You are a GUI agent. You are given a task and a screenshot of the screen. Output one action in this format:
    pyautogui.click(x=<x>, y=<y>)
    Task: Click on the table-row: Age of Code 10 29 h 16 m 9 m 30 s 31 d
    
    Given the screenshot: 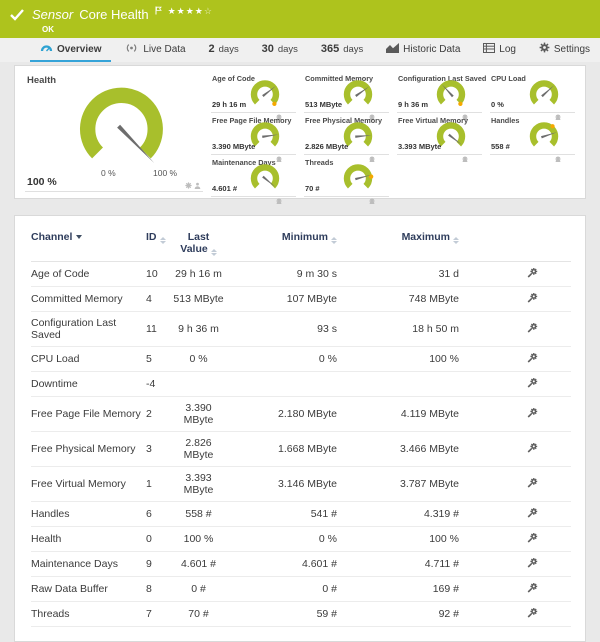 What is the action you would take?
    pyautogui.click(x=301, y=274)
    